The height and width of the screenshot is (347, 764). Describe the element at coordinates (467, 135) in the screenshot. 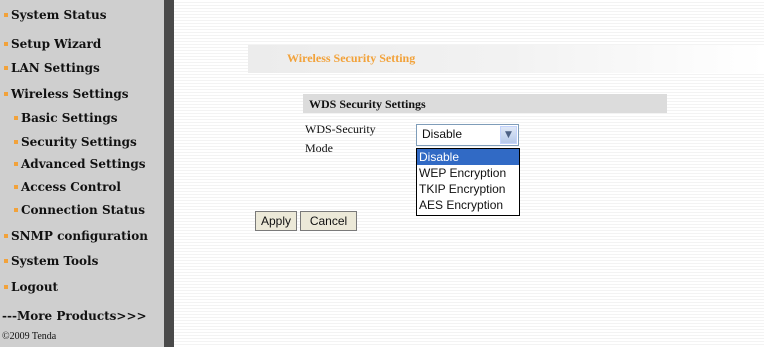

I see `wds-security-mode-select: Disable ▼` at that location.